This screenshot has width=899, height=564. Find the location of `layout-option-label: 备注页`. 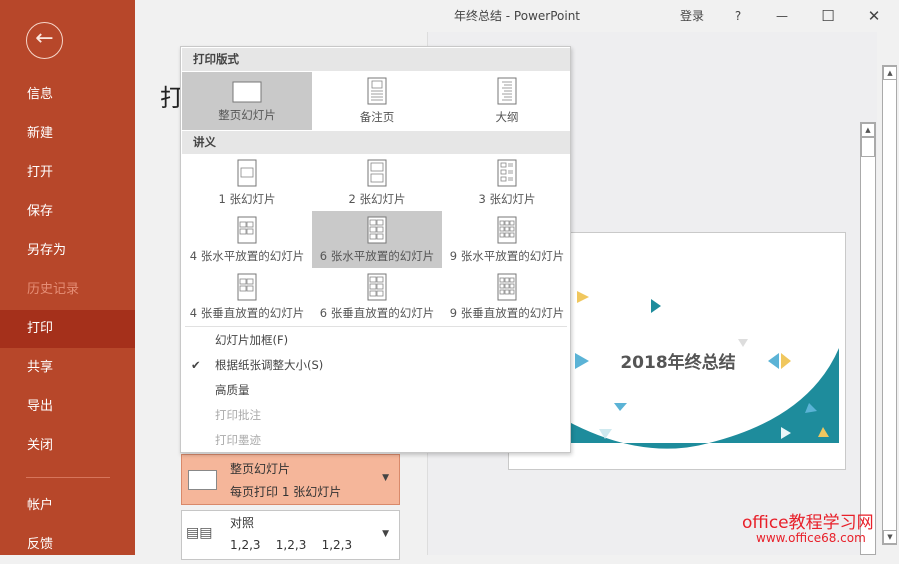

layout-option-label: 备注页 is located at coordinates (377, 117).